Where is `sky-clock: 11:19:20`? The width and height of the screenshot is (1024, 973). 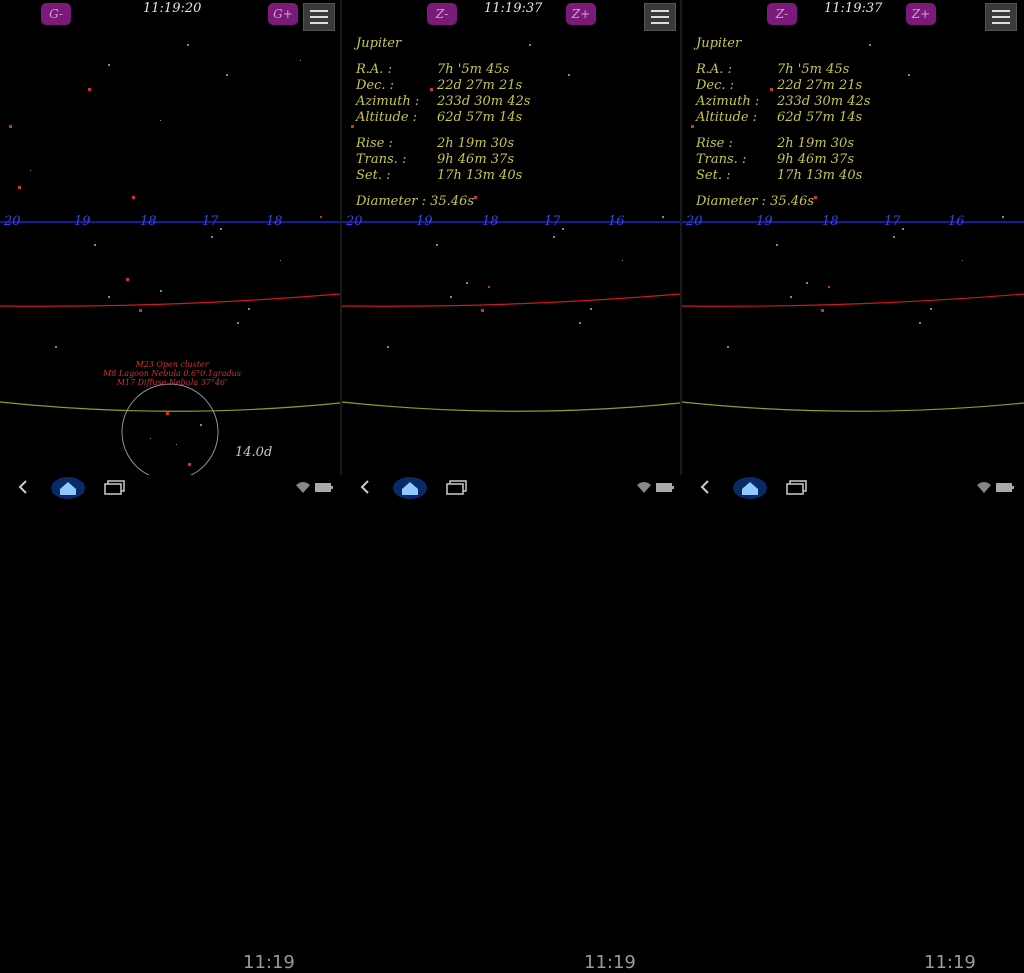
sky-clock: 11:19:20 is located at coordinates (172, 8).